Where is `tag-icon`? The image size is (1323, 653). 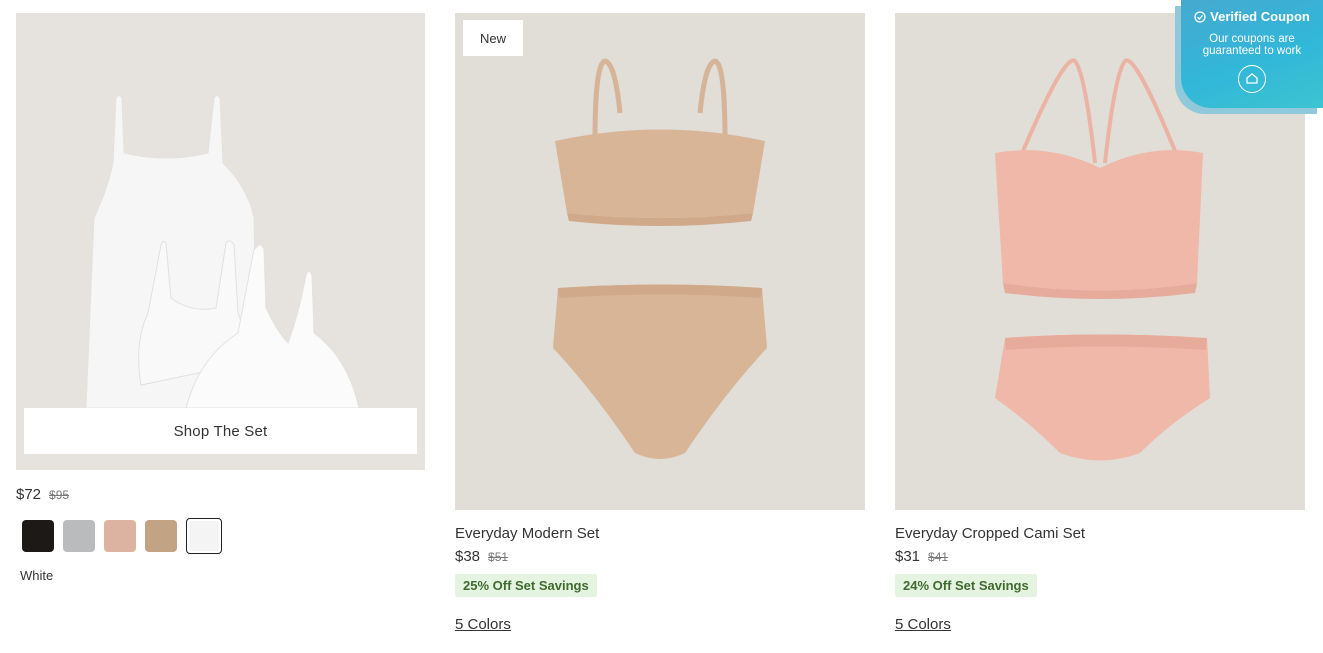 tag-icon is located at coordinates (1252, 78).